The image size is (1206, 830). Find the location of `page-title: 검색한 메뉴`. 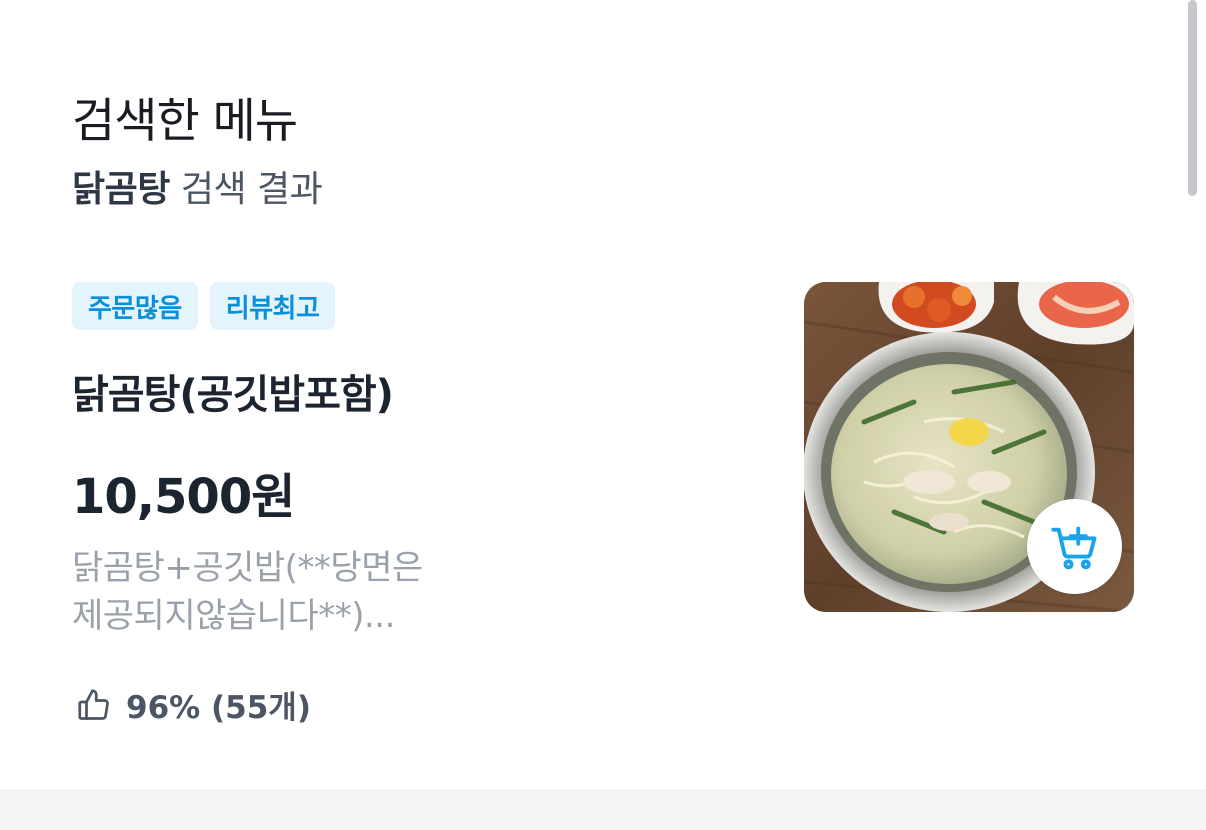

page-title: 검색한 메뉴 is located at coordinates (185, 121).